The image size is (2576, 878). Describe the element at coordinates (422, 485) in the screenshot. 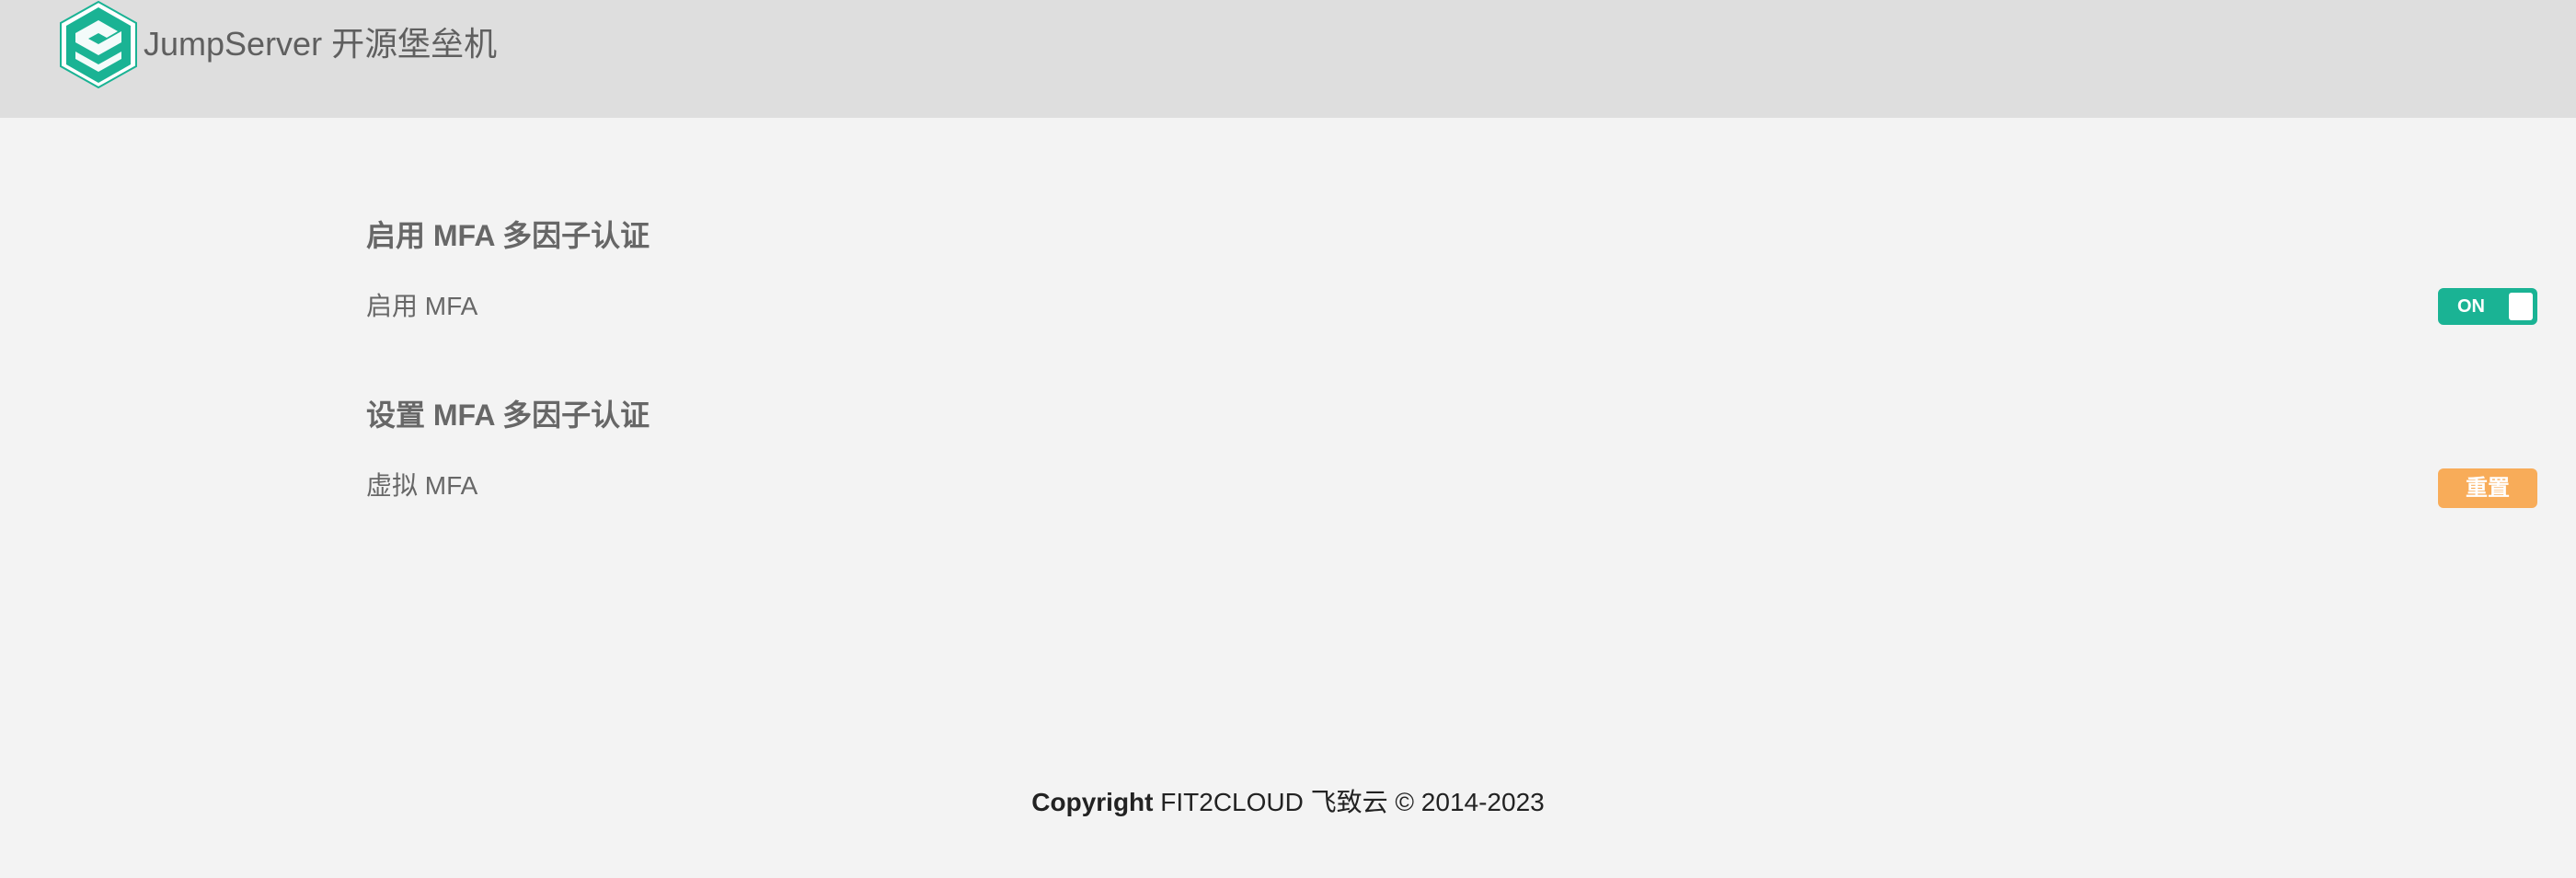

I see `row-label-virtual-mfa: 虚拟 MFA` at that location.